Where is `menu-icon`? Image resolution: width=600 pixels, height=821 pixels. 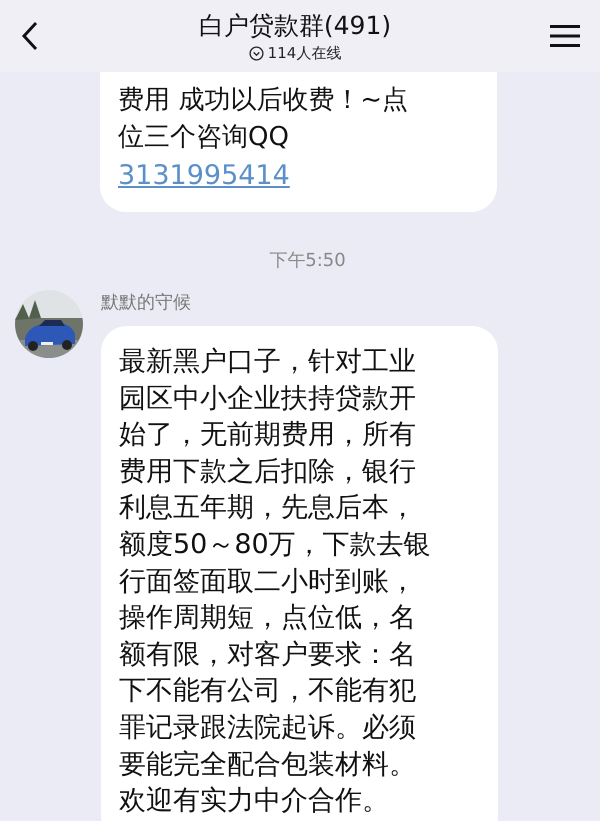
menu-icon is located at coordinates (565, 36).